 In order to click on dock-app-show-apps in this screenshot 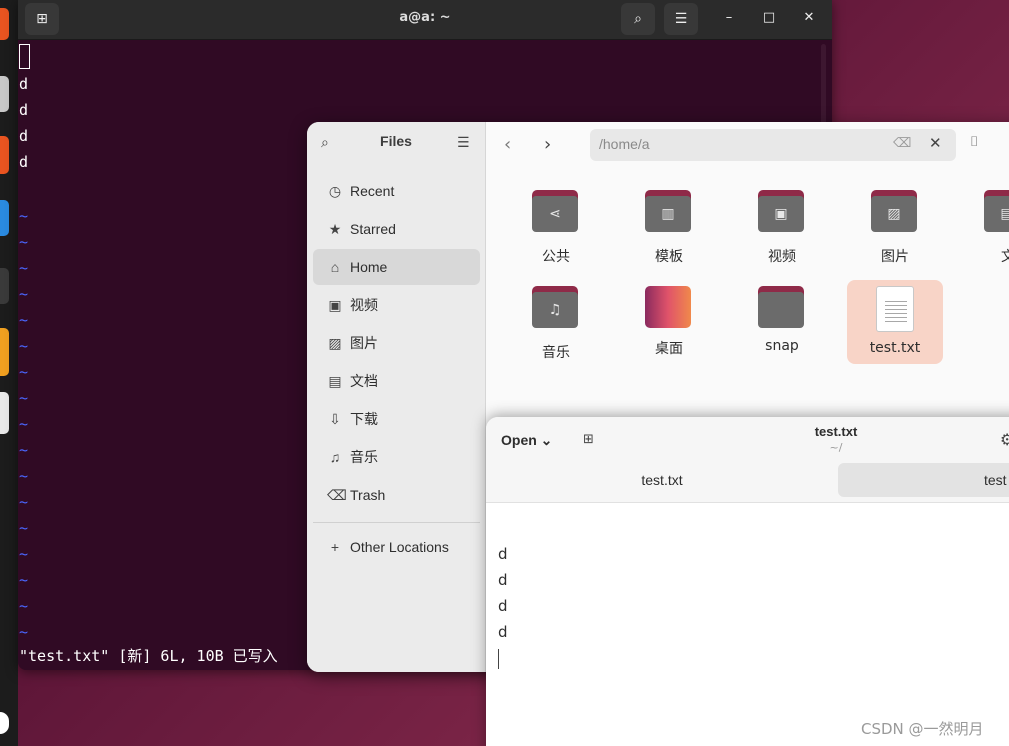, I will do `click(4, 723)`.